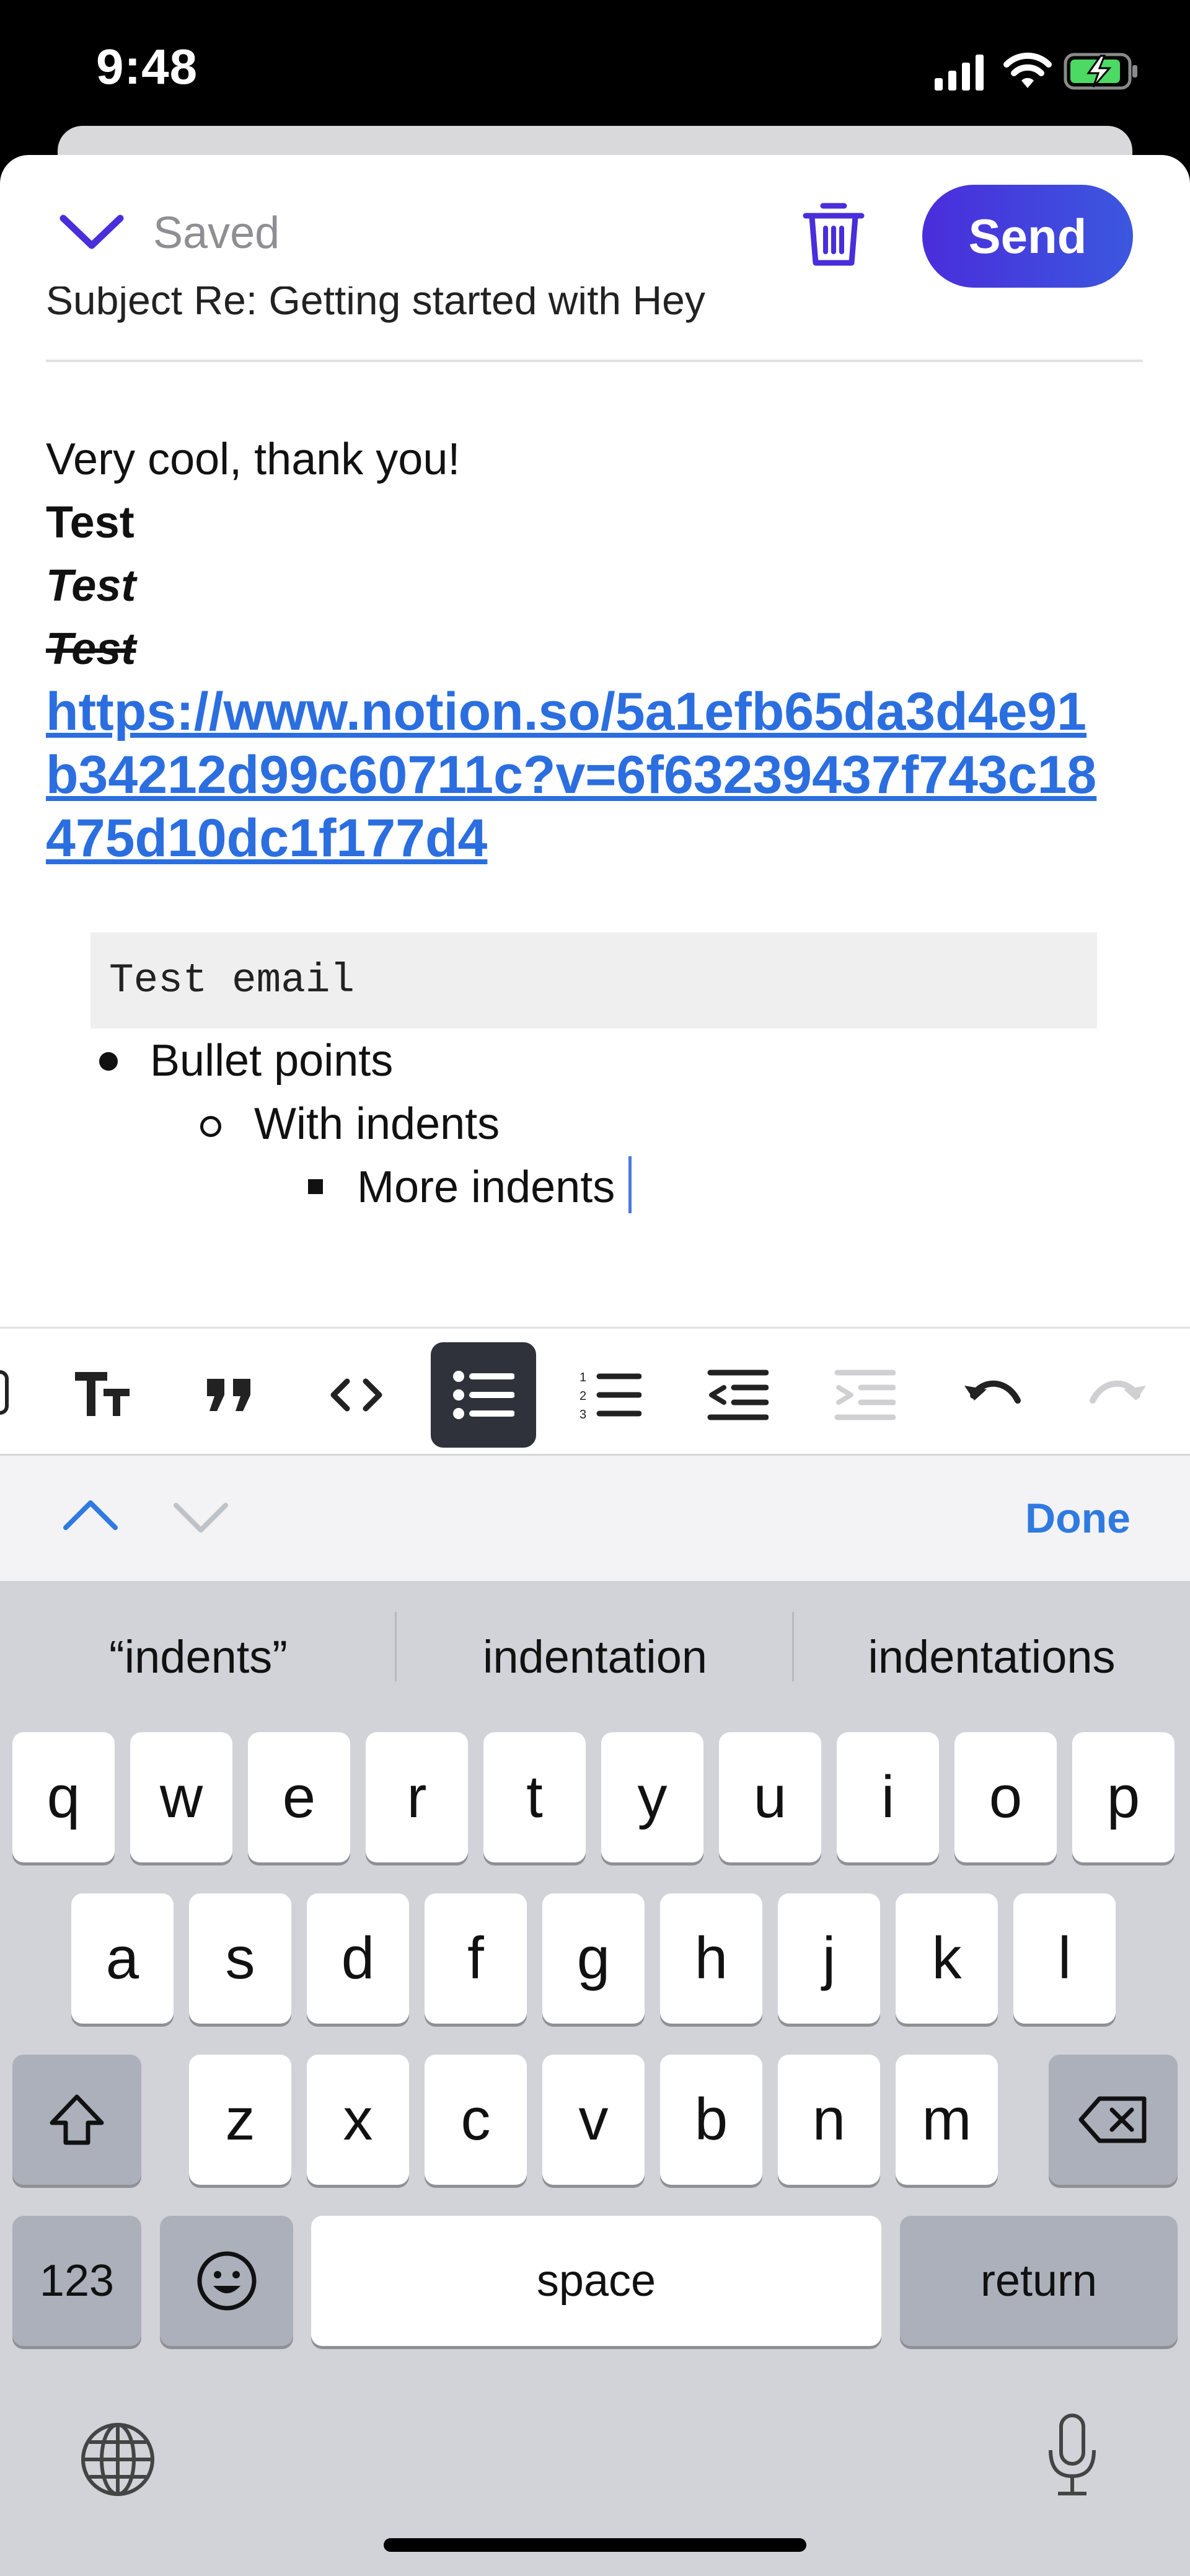 Image resolution: width=1190 pixels, height=2576 pixels. I want to click on emoji-key, so click(226, 2281).